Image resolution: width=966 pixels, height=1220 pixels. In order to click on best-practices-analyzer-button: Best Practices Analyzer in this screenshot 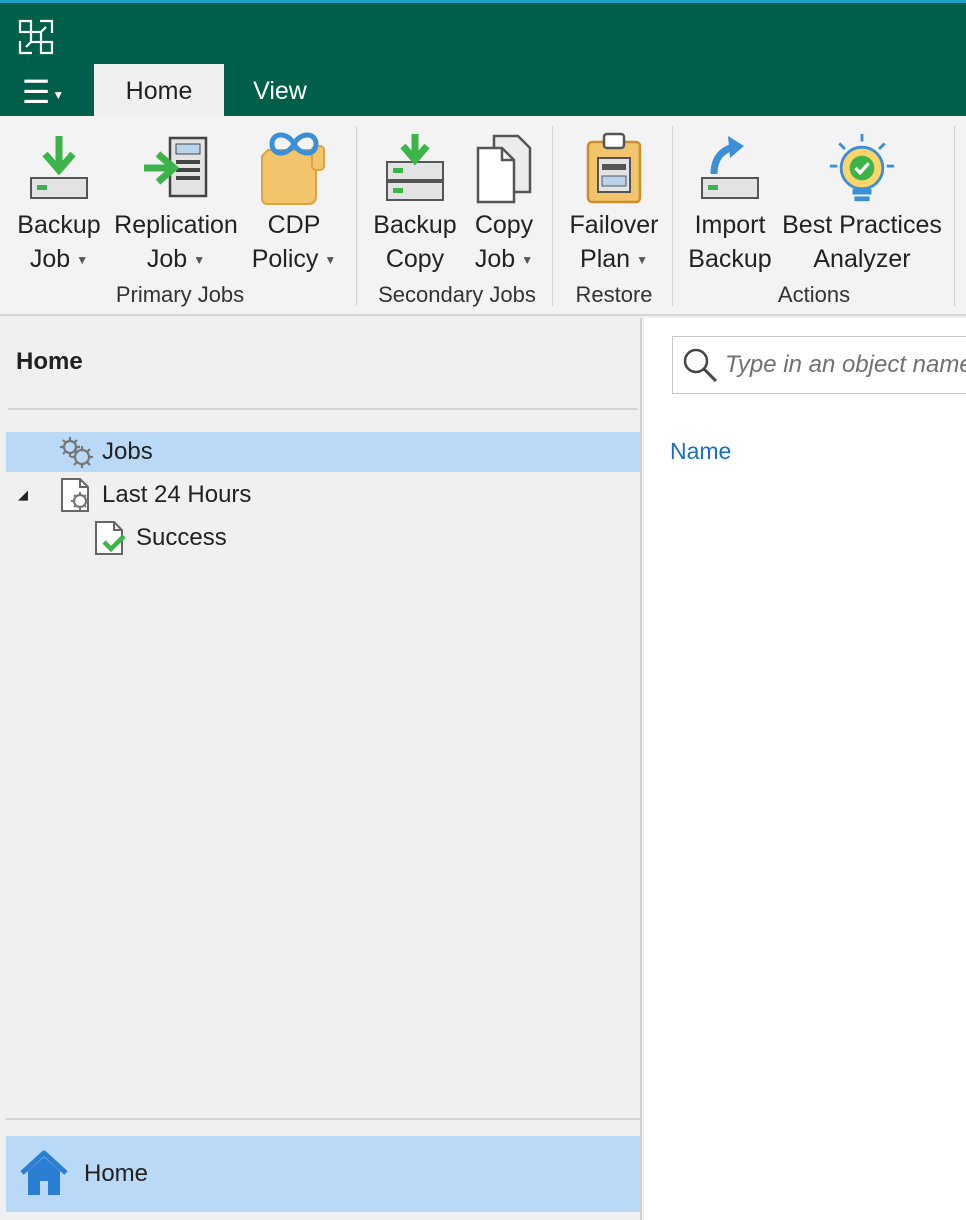, I will do `click(862, 203)`.